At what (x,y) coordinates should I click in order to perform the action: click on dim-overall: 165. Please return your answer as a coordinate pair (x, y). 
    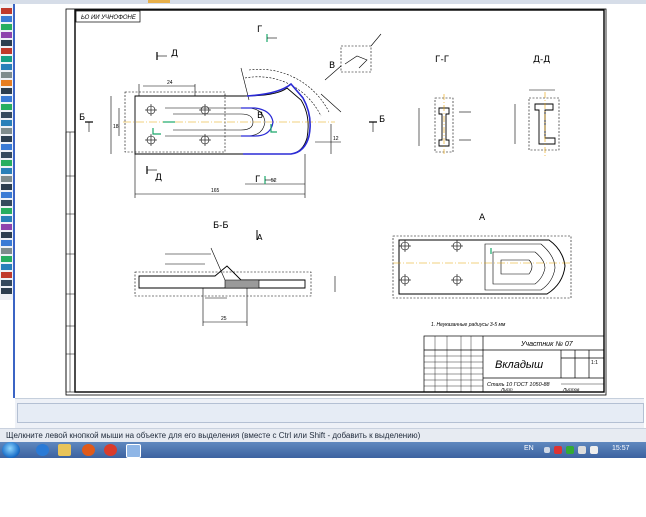
    Looking at the image, I should click on (215, 191).